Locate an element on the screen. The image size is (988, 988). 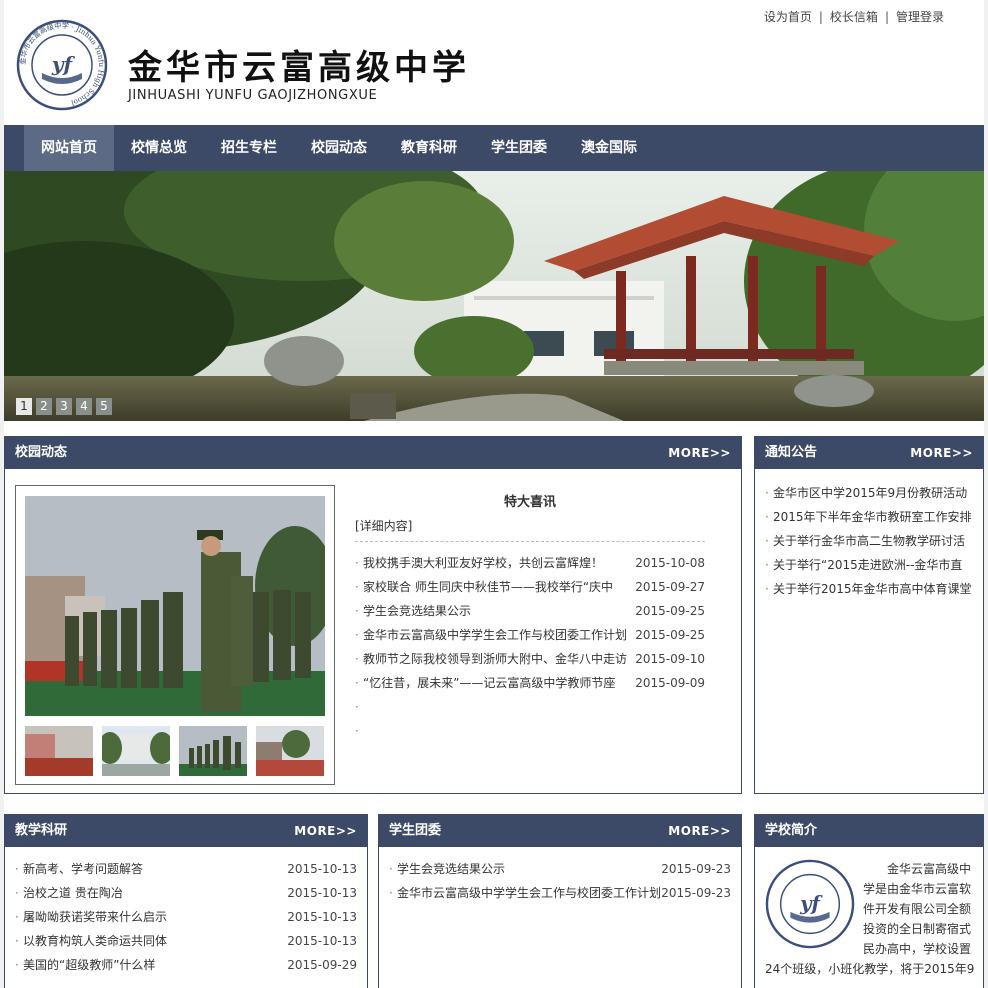
list-item: · 我校携手澳大利亚友好学校，共创云富辉煌！ 2015-10-08 is located at coordinates (530, 563).